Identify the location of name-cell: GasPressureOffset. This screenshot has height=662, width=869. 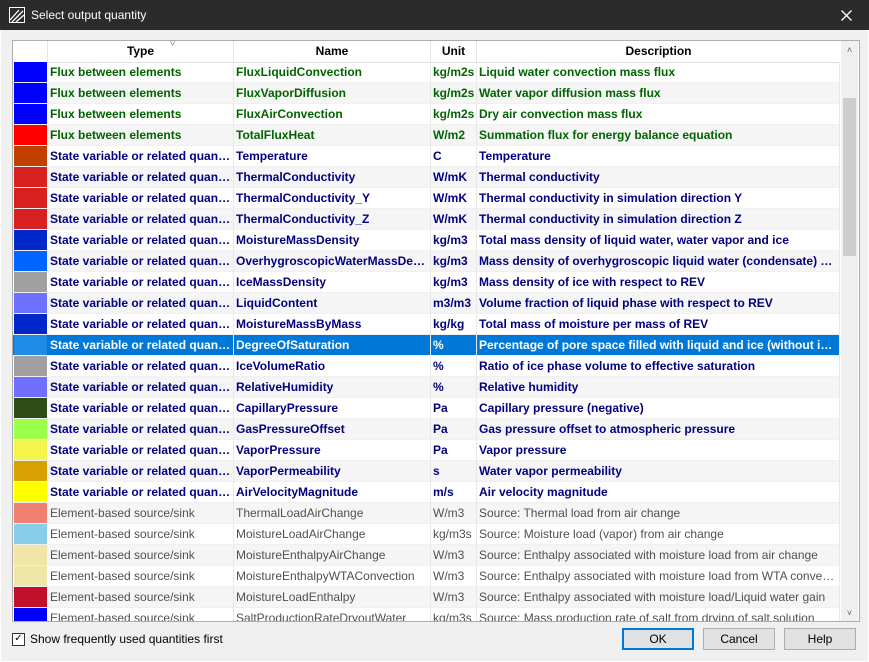
(332, 429).